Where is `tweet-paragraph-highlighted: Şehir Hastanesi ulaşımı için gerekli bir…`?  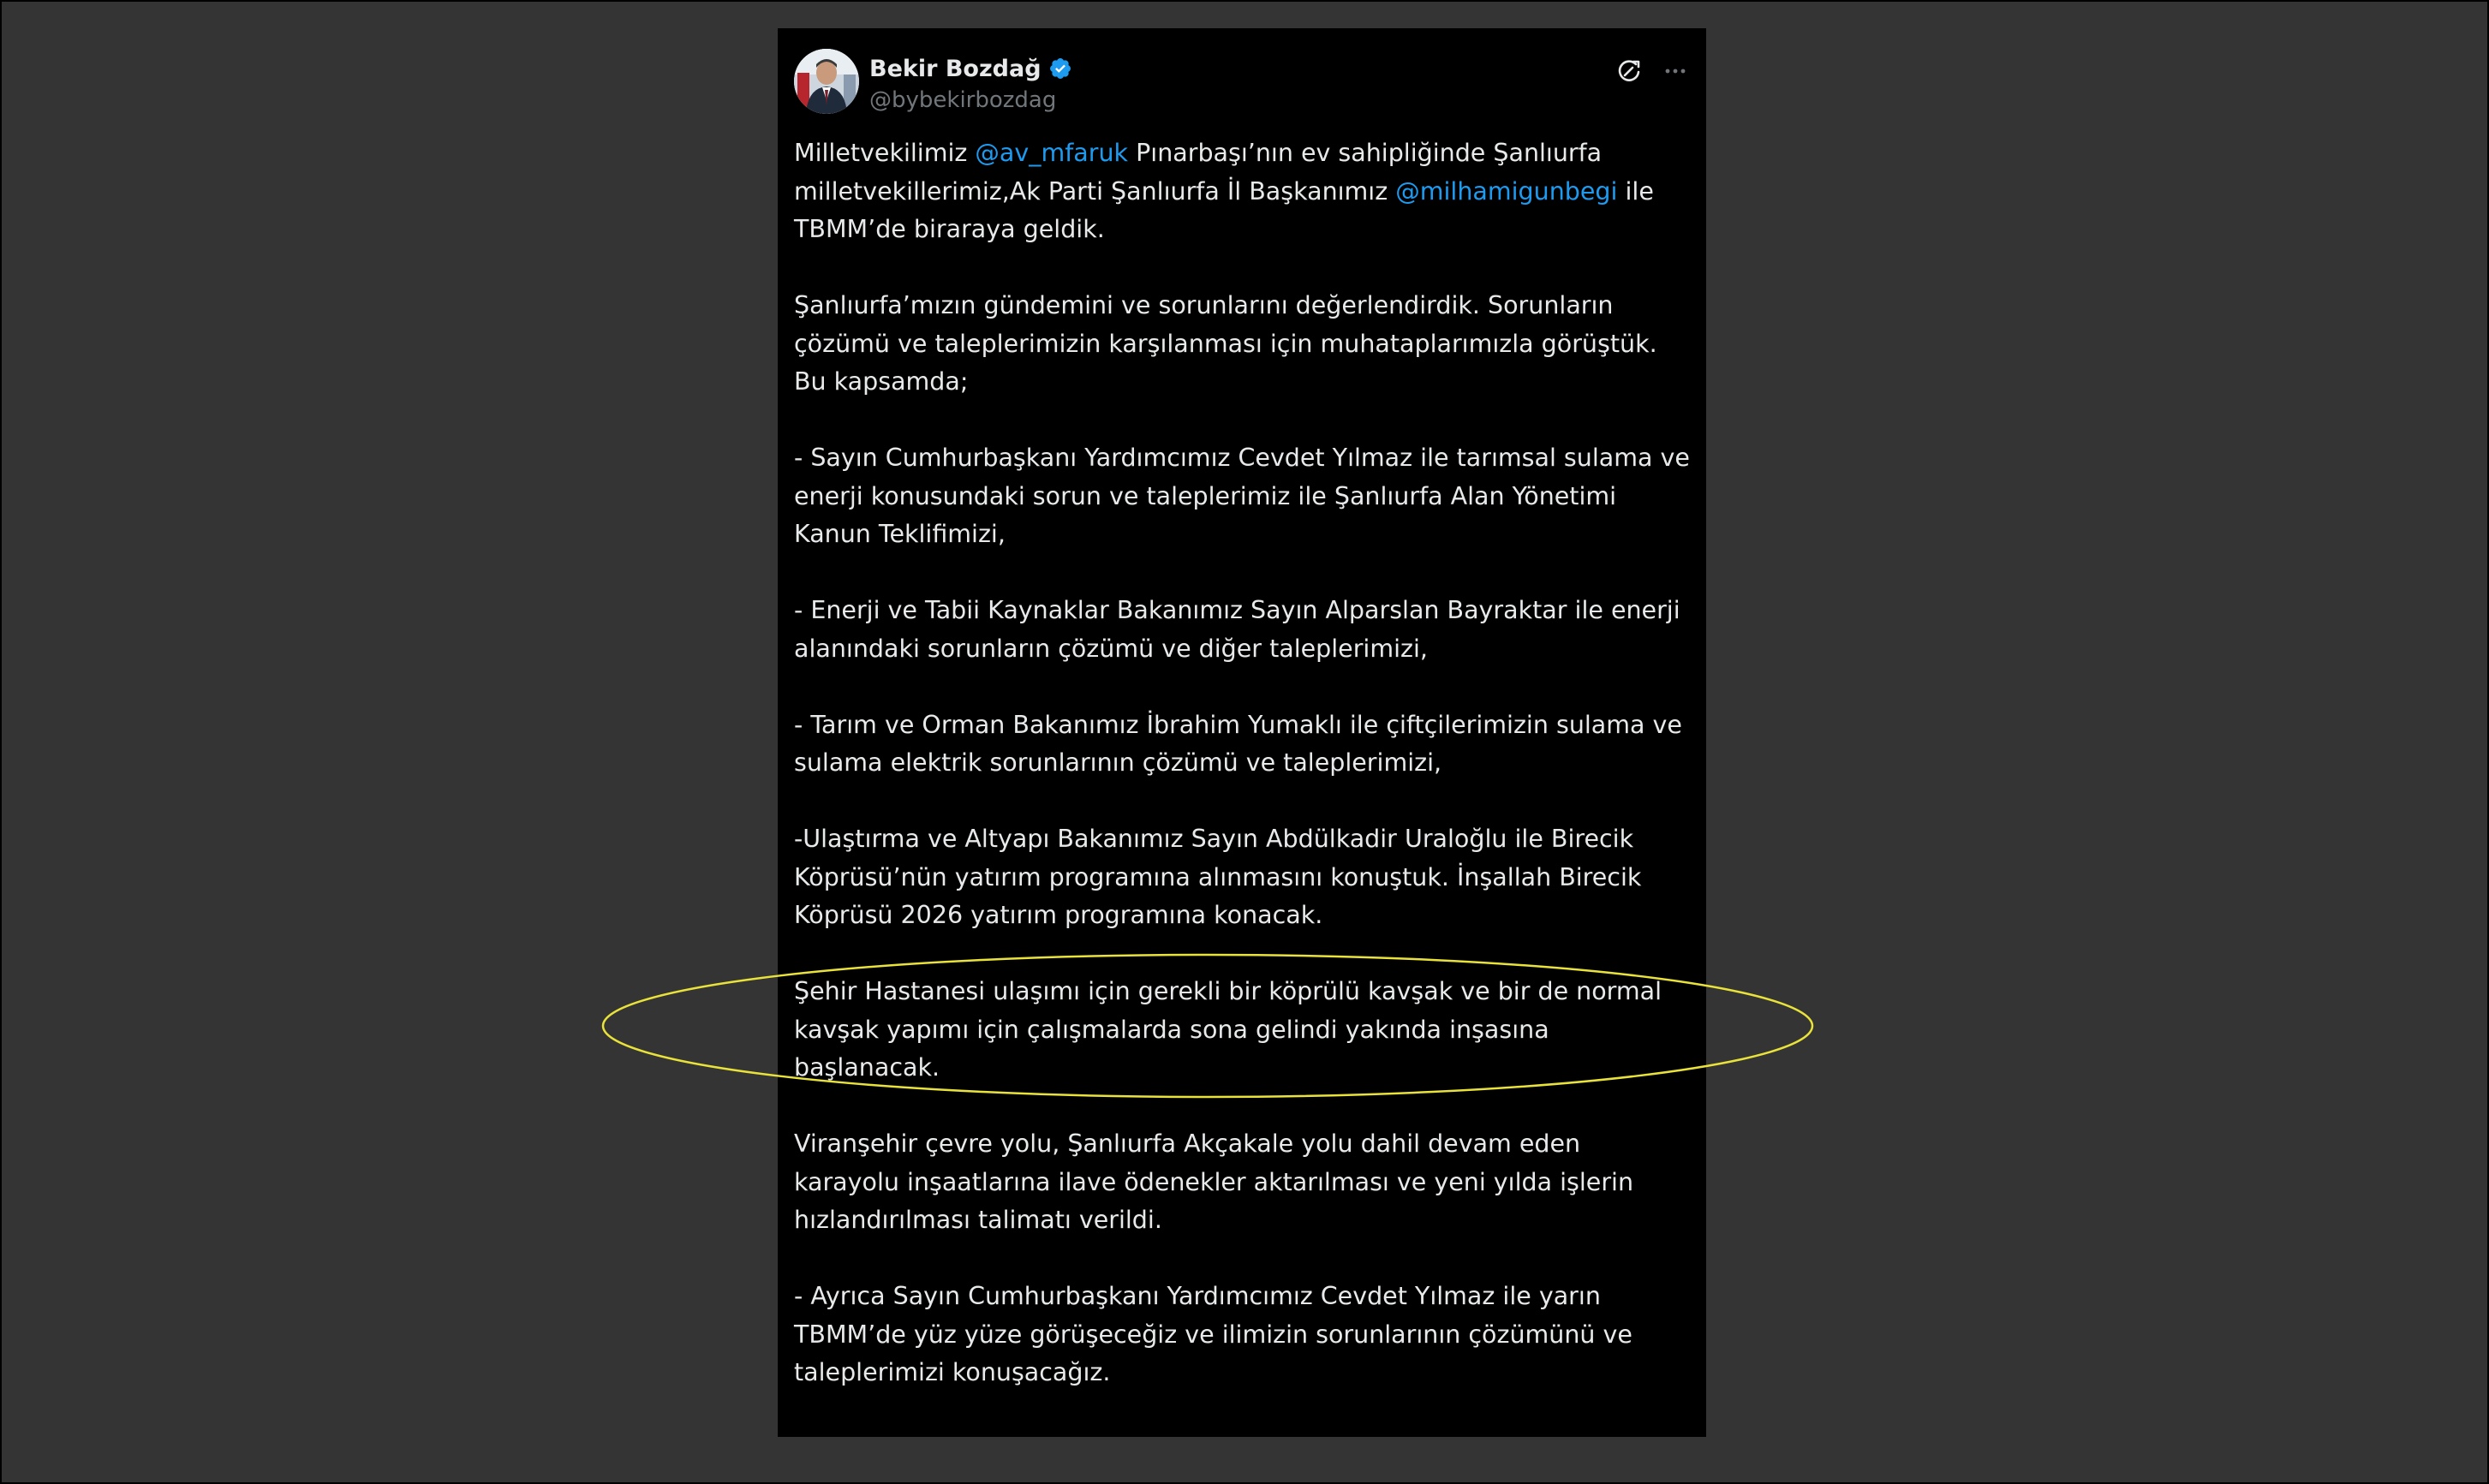
tweet-paragraph-highlighted: Şehir Hastanesi ulaşımı için gerekli bir… is located at coordinates (1228, 1029).